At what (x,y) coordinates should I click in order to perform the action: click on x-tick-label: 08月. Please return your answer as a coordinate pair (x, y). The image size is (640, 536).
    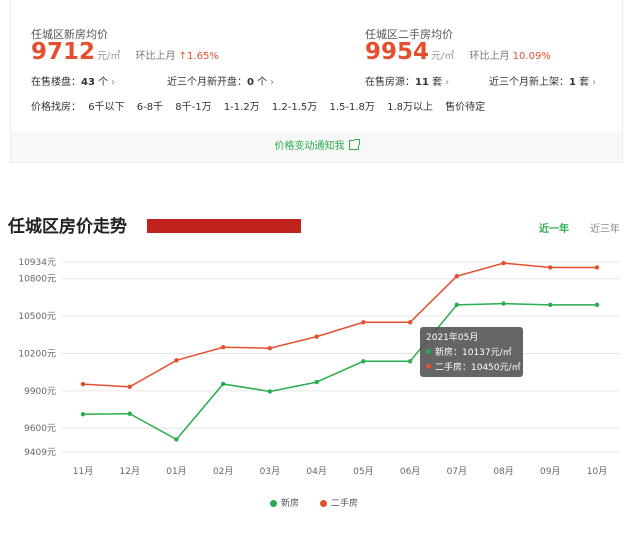
    Looking at the image, I should click on (503, 471).